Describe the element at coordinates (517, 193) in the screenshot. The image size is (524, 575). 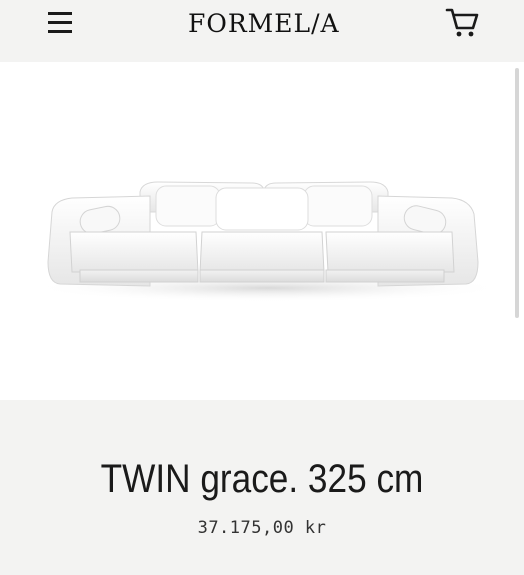
I see `scrollbar` at that location.